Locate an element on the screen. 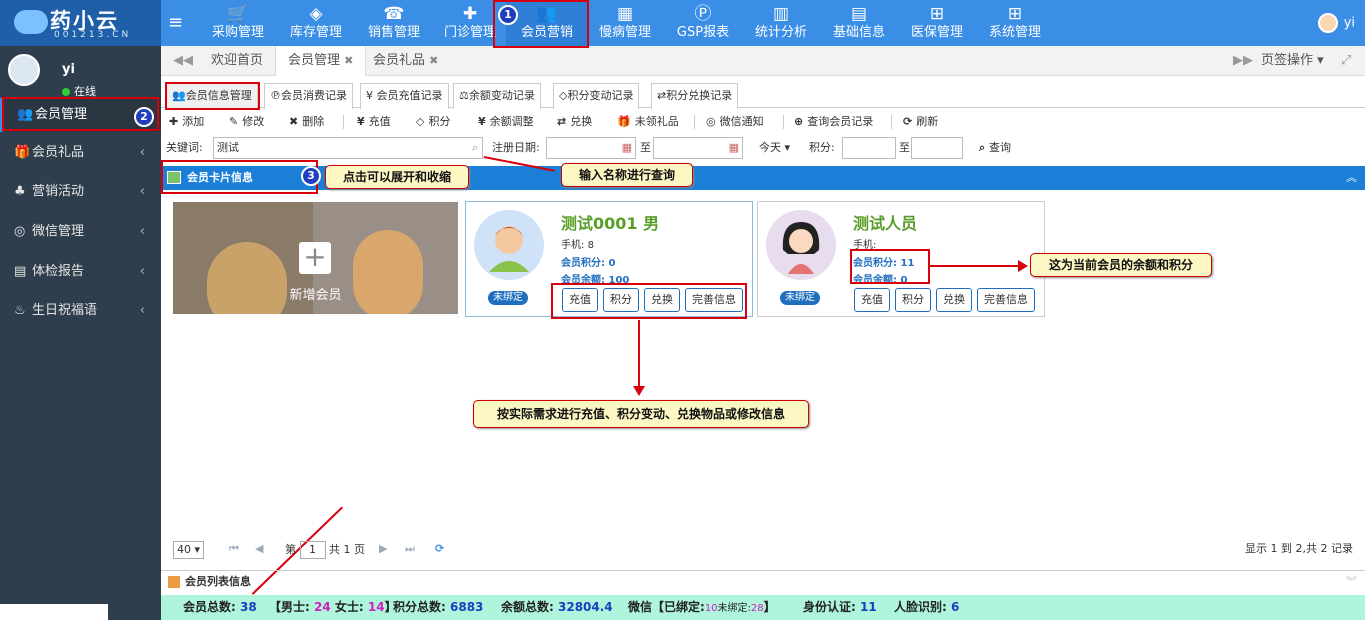 The image size is (1365, 621). member-list-header: 会员列表信息 ︾ is located at coordinates (763, 581).